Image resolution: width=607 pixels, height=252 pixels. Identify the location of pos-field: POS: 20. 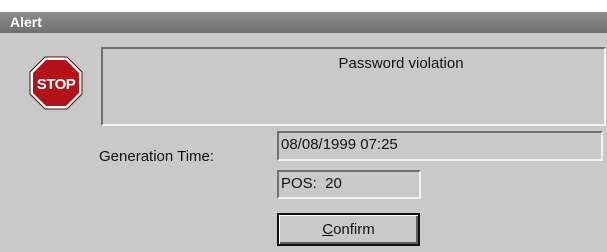
(349, 184).